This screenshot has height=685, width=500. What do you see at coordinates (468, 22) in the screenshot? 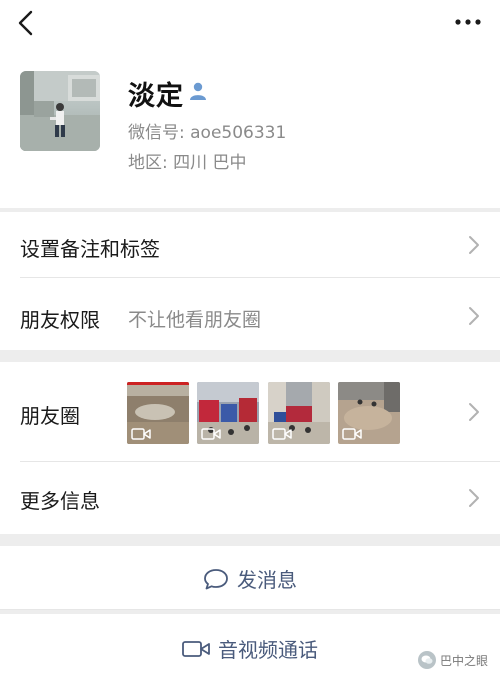
I see `more-options-icon` at bounding box center [468, 22].